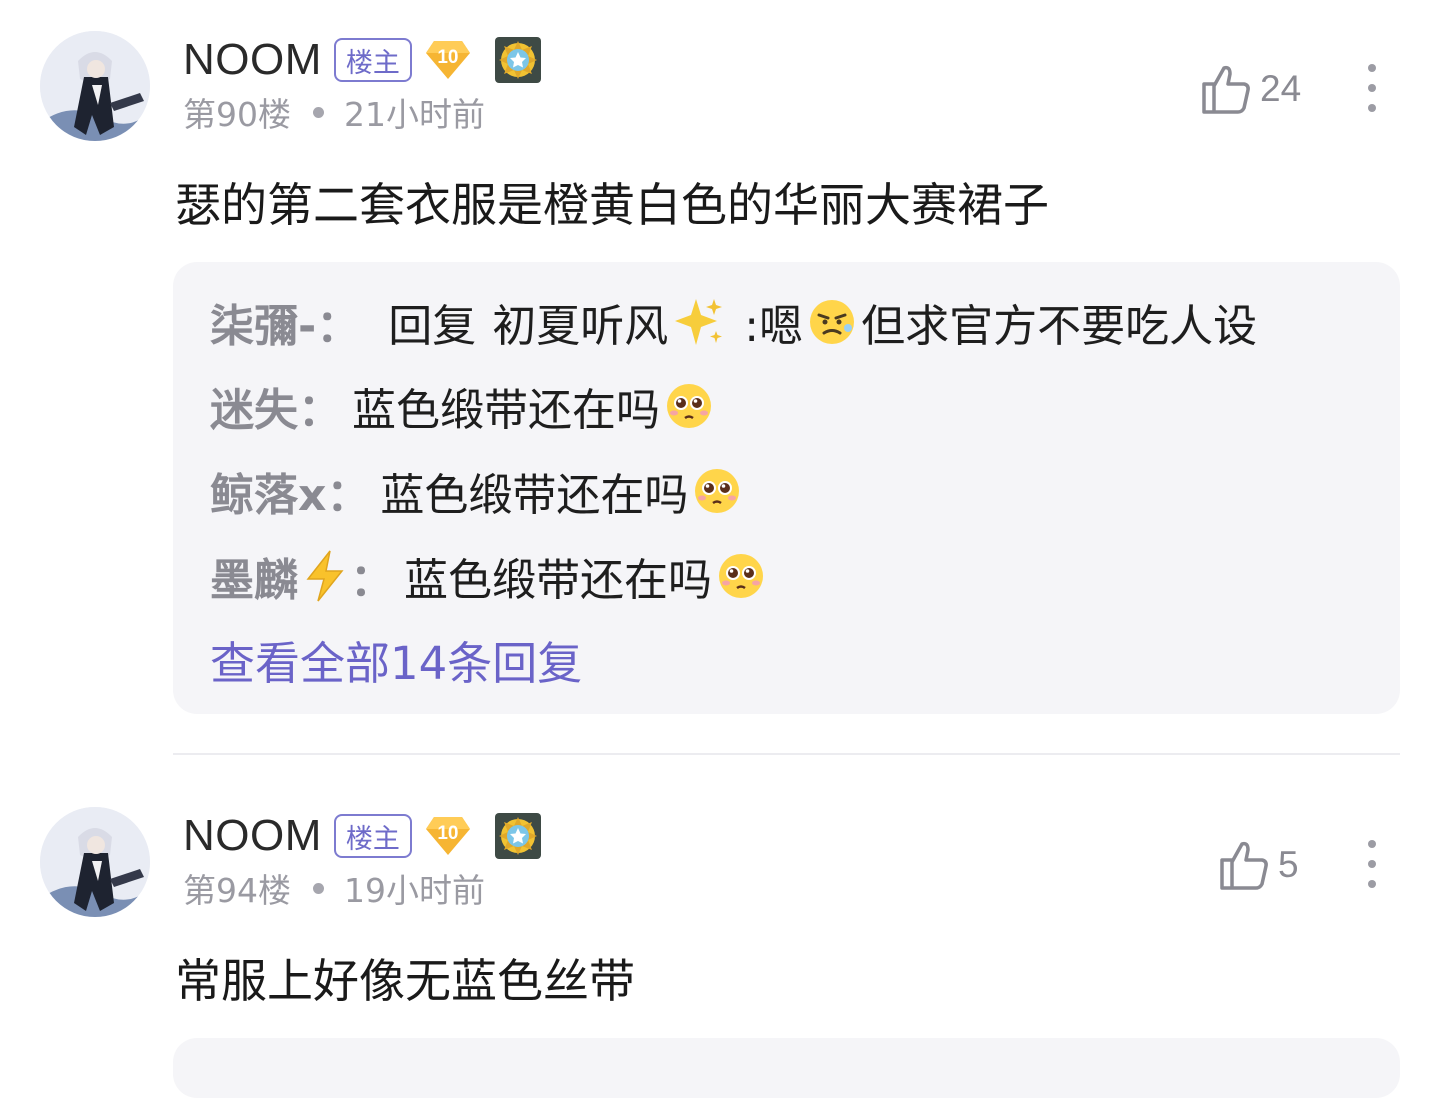 The width and height of the screenshot is (1440, 1098). What do you see at coordinates (432, 326) in the screenshot?
I see `reply-label: 回复` at bounding box center [432, 326].